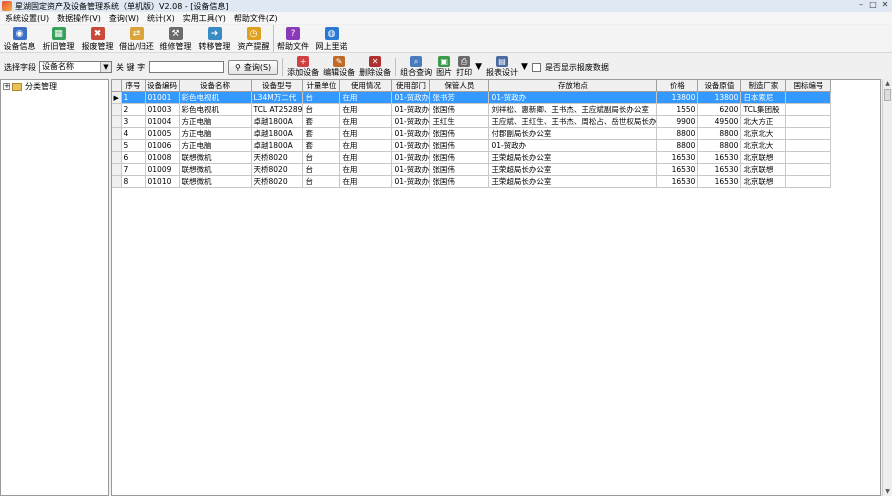 This screenshot has width=892, height=496. I want to click on table-cell: 天桥8020, so click(277, 169).